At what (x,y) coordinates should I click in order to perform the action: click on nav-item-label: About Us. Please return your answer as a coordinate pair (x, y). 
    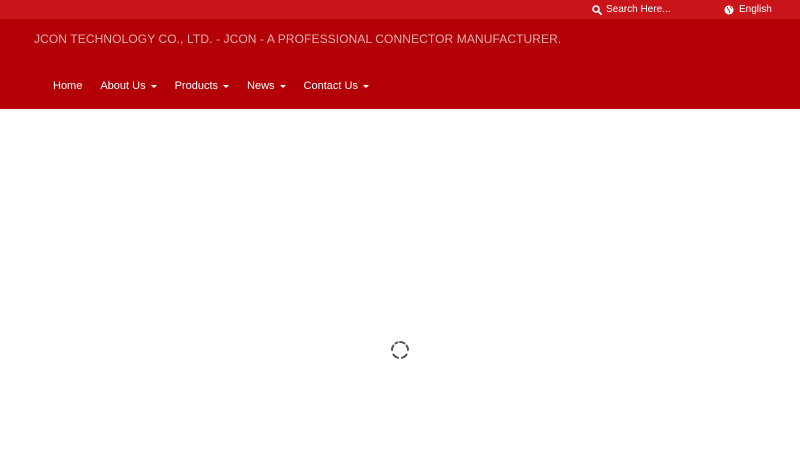
    Looking at the image, I should click on (123, 86).